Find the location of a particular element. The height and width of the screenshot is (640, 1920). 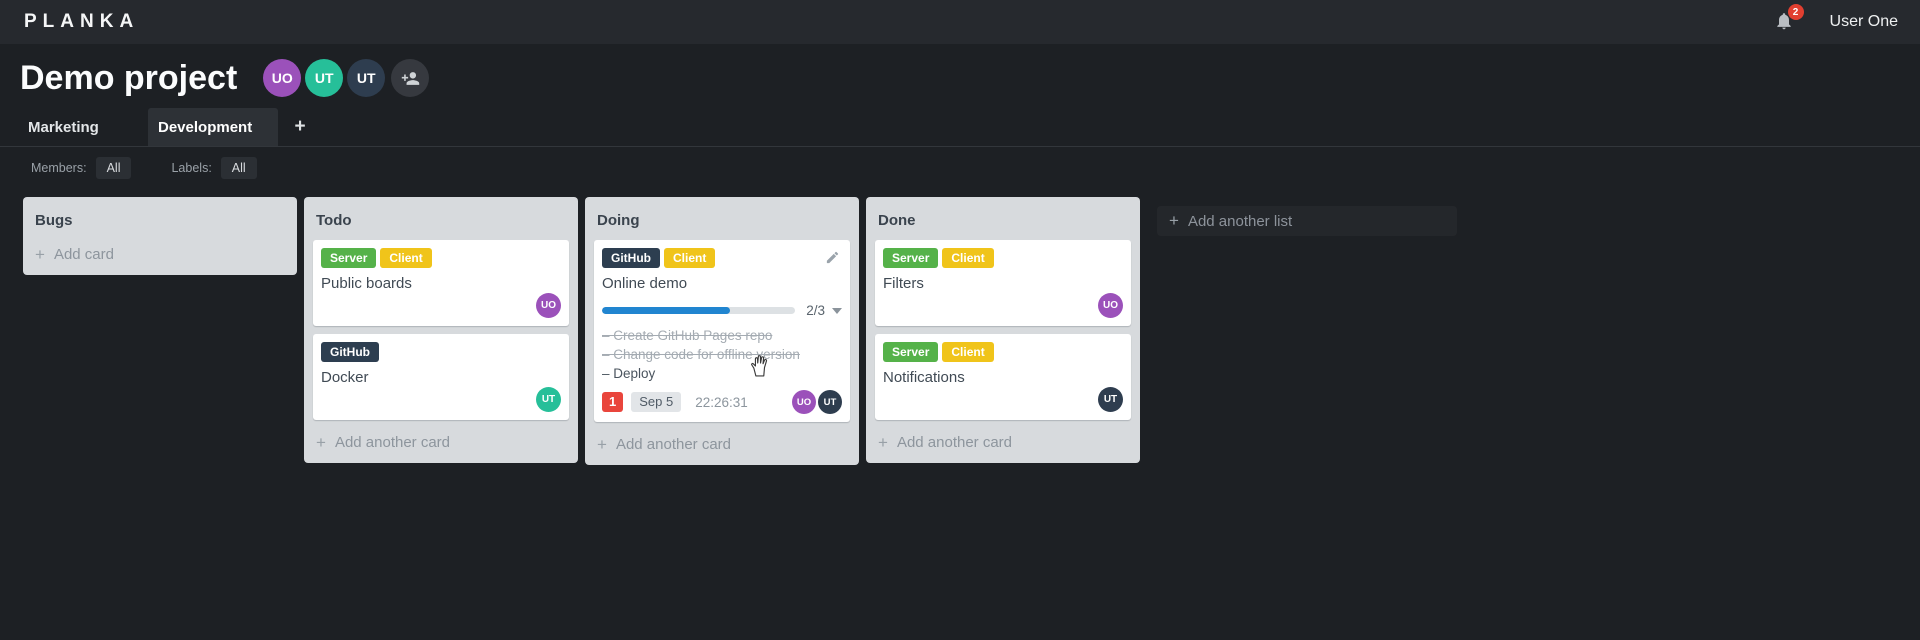

add-board-button: + is located at coordinates (300, 127).